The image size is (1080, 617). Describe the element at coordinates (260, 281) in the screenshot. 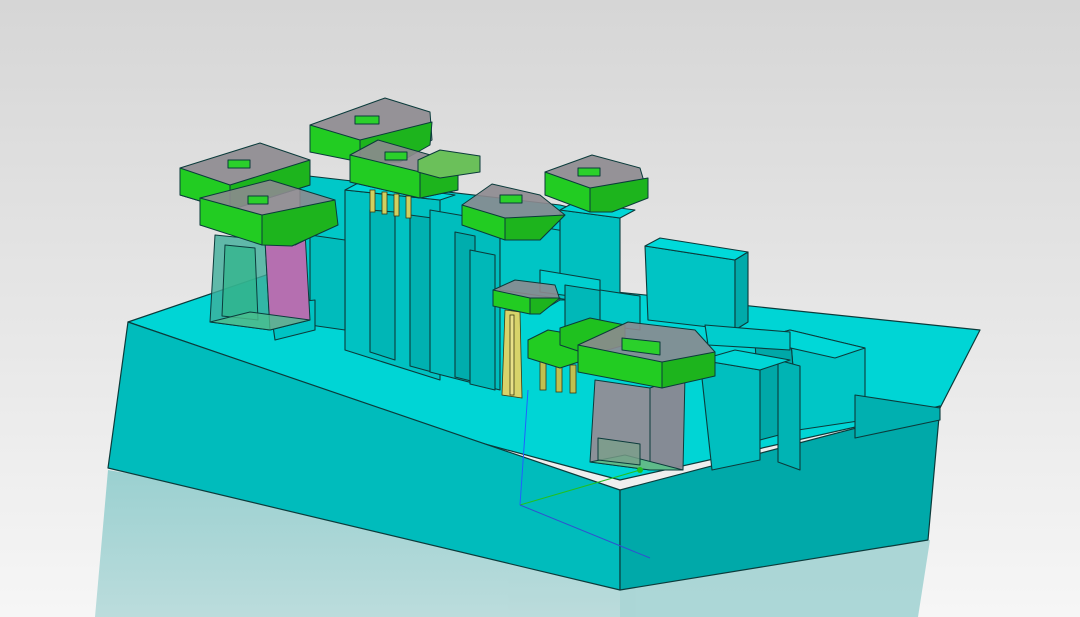

I see `cavity-insert-left` at that location.